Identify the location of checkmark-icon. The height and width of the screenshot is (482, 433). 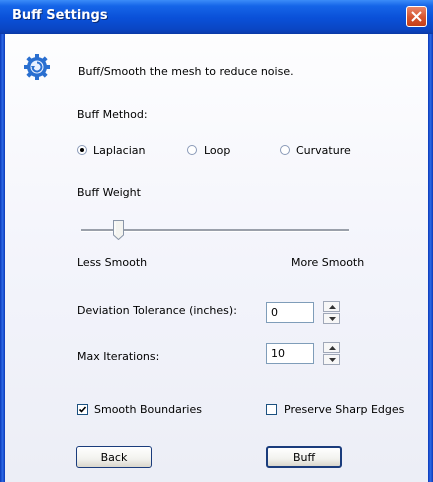
(82, 409).